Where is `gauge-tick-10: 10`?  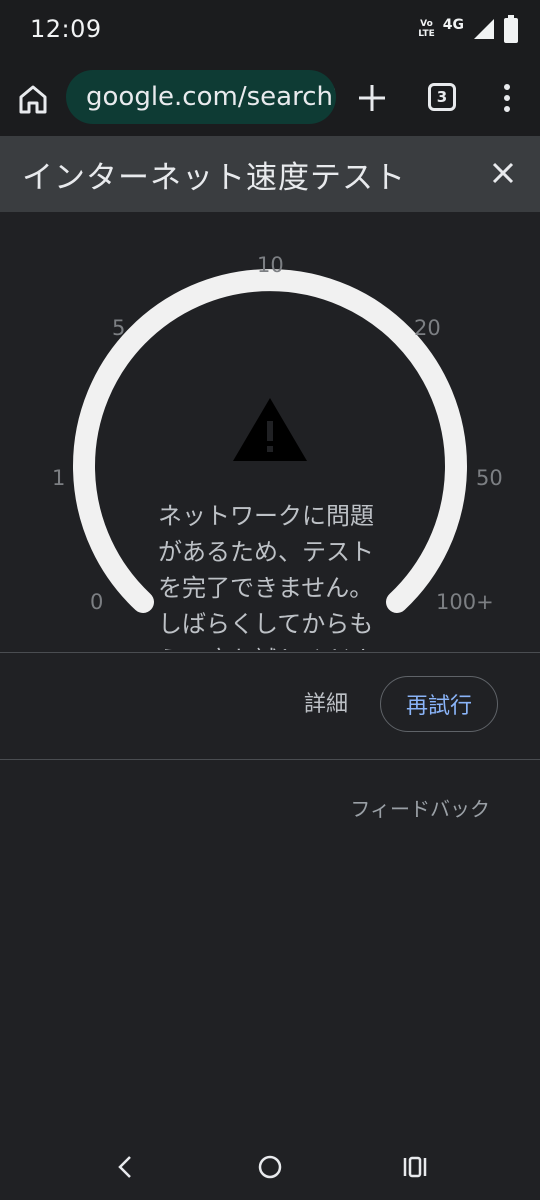
gauge-tick-10: 10 is located at coordinates (270, 265).